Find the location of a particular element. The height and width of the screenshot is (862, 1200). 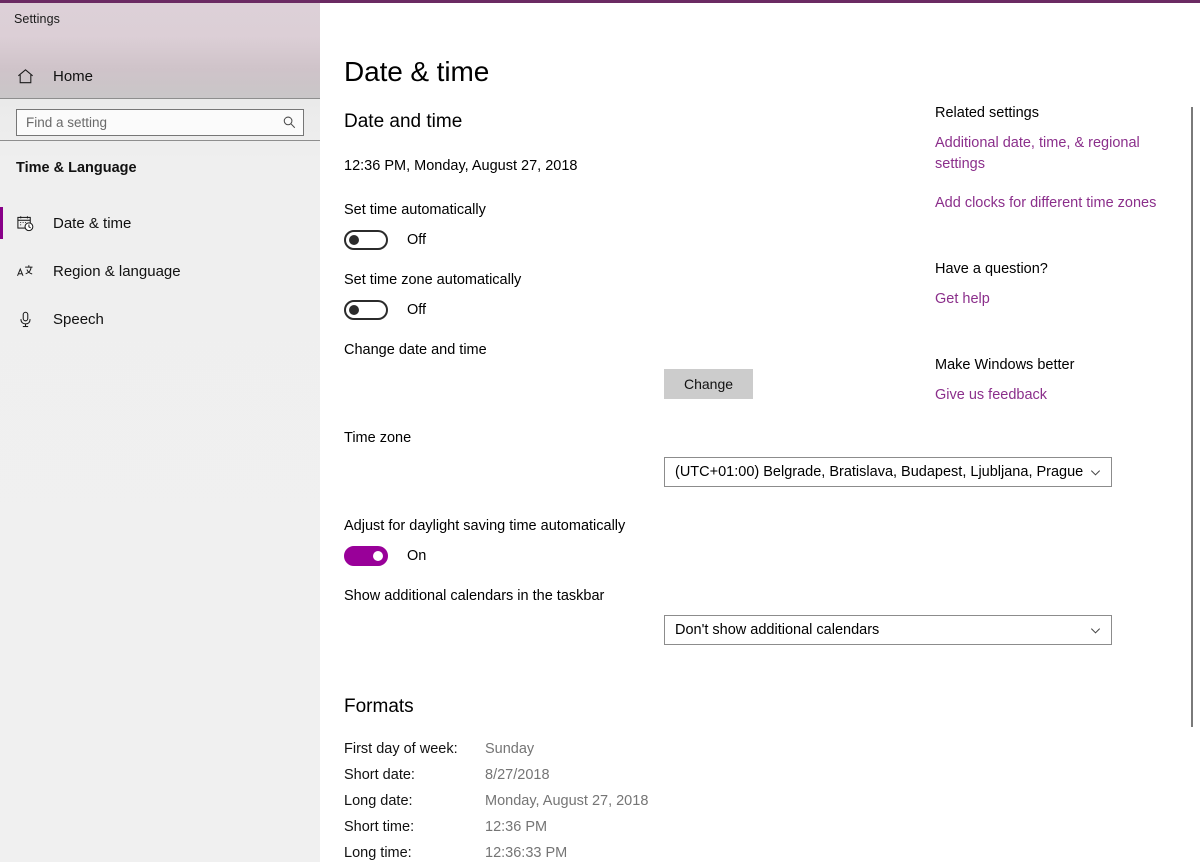

sidebar-nav: Date & time Region & language Speech is located at coordinates (160, 271).